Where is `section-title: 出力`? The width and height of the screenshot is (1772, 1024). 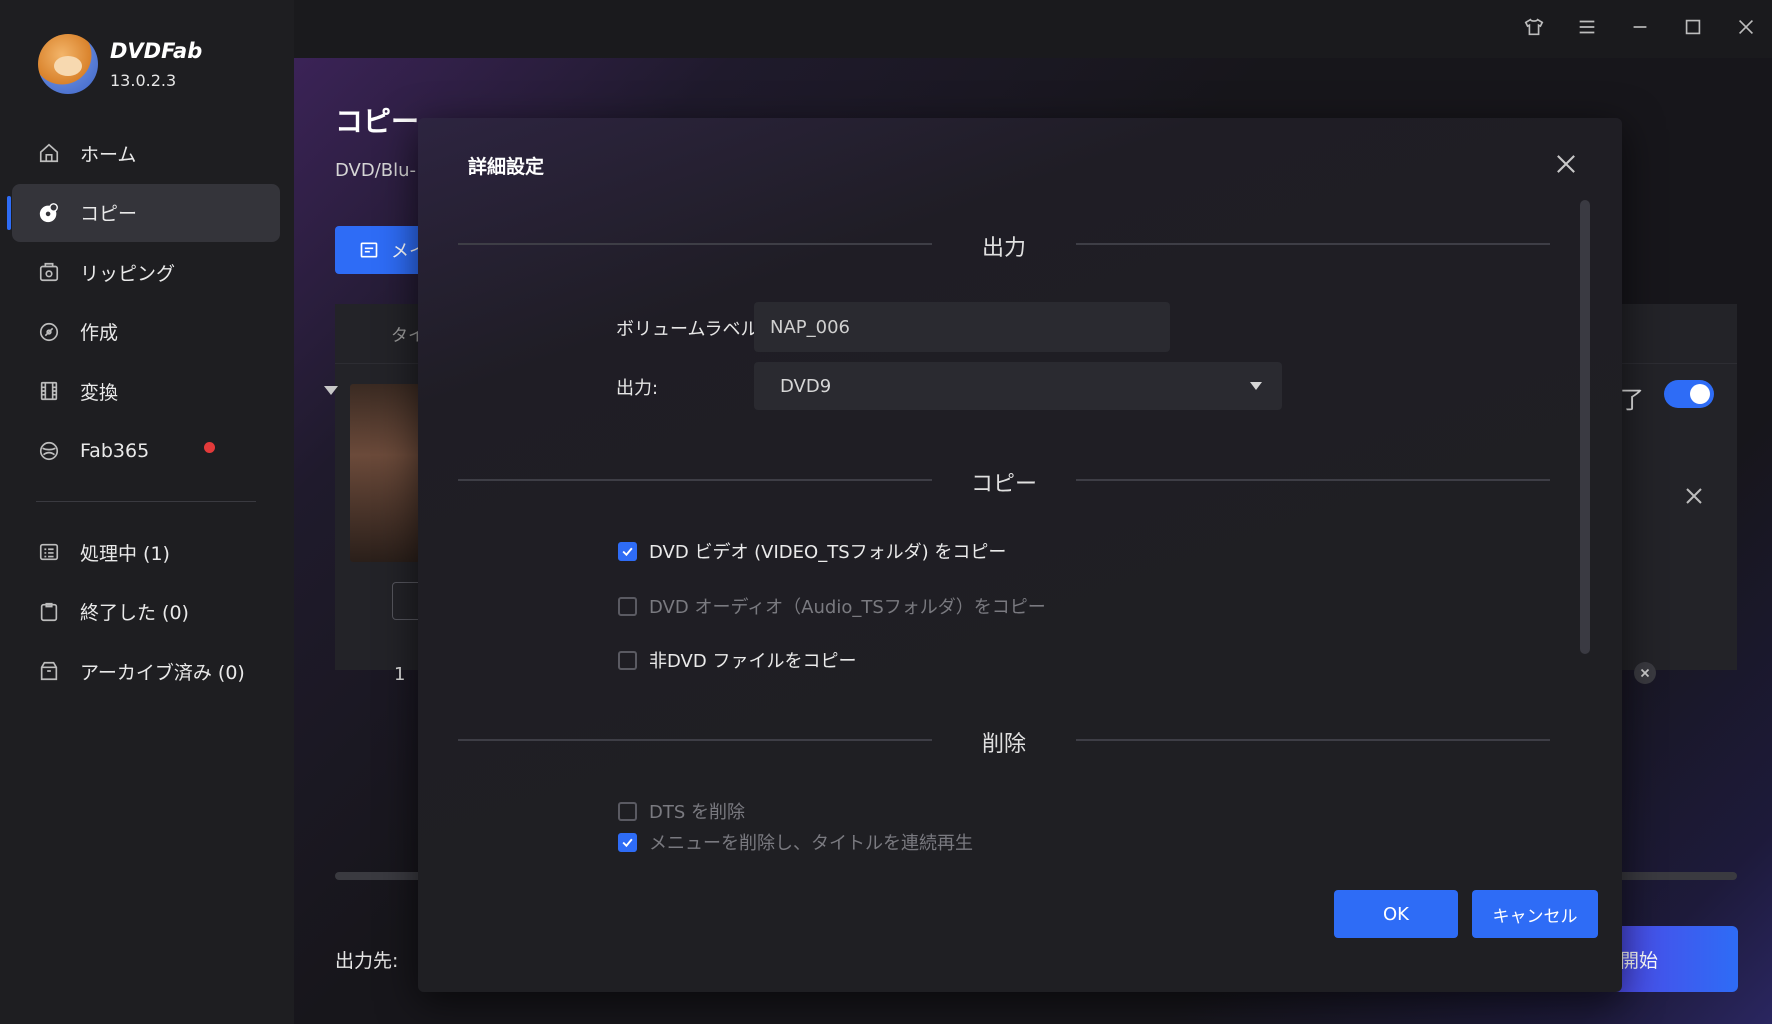
section-title: 出力 is located at coordinates (1003, 248).